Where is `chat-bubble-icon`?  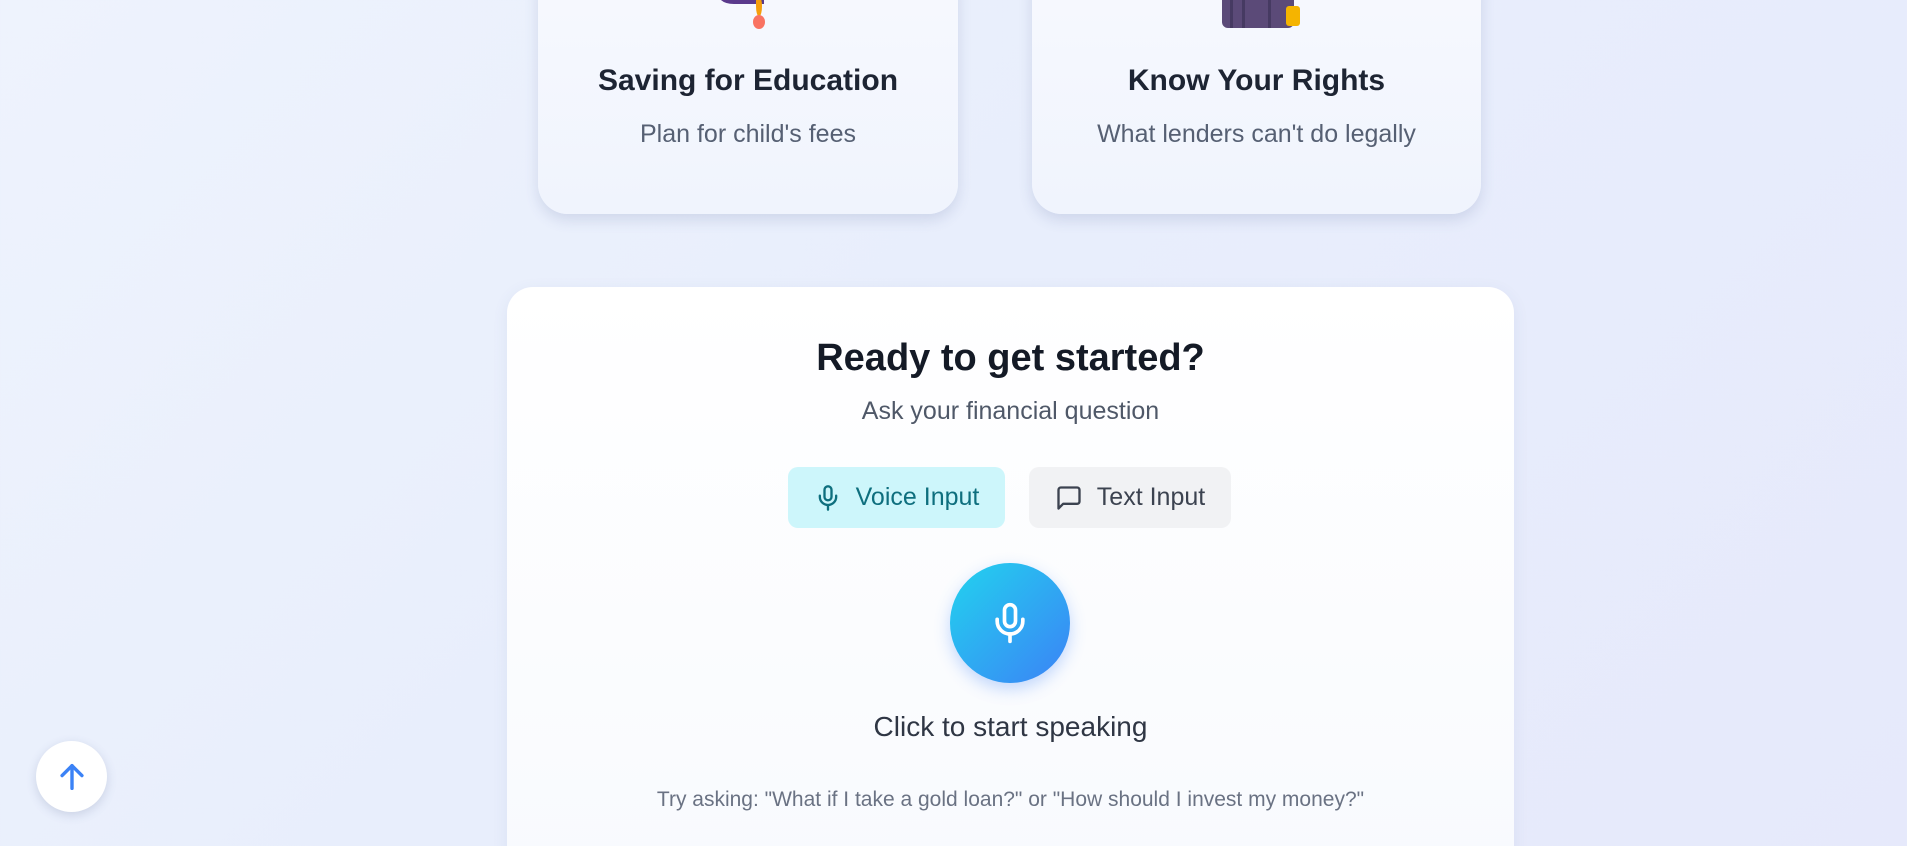
chat-bubble-icon is located at coordinates (1069, 498).